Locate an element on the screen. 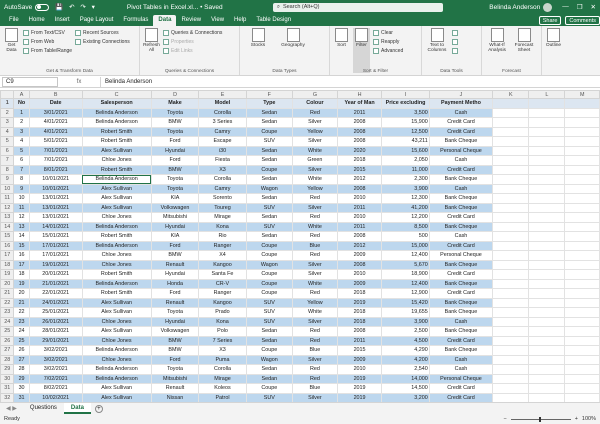  cell: 21/01/2021 is located at coordinates (55, 283).